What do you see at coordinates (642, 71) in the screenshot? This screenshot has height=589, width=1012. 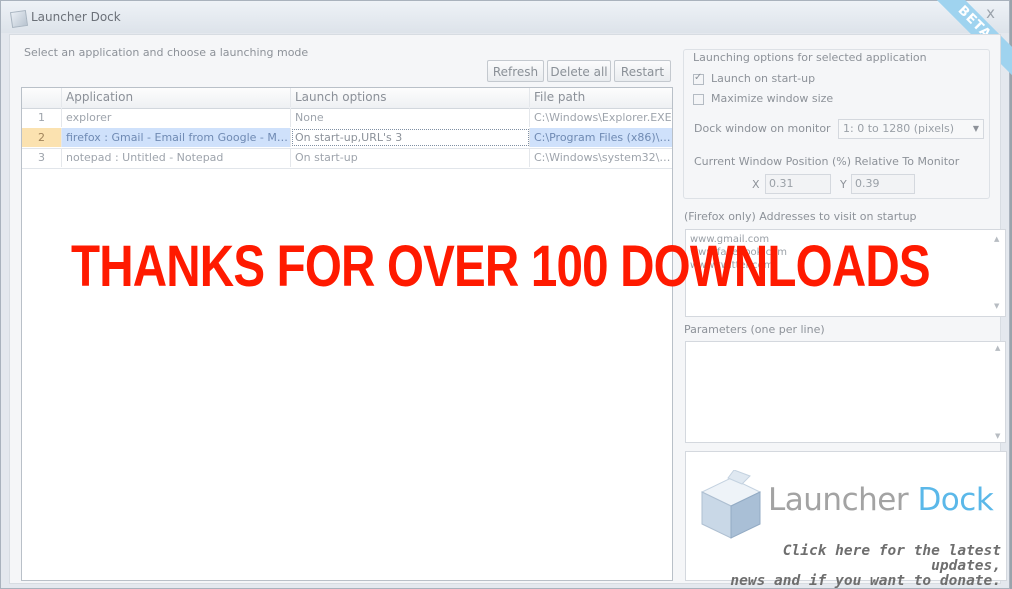 I see `restart-button: Restart` at bounding box center [642, 71].